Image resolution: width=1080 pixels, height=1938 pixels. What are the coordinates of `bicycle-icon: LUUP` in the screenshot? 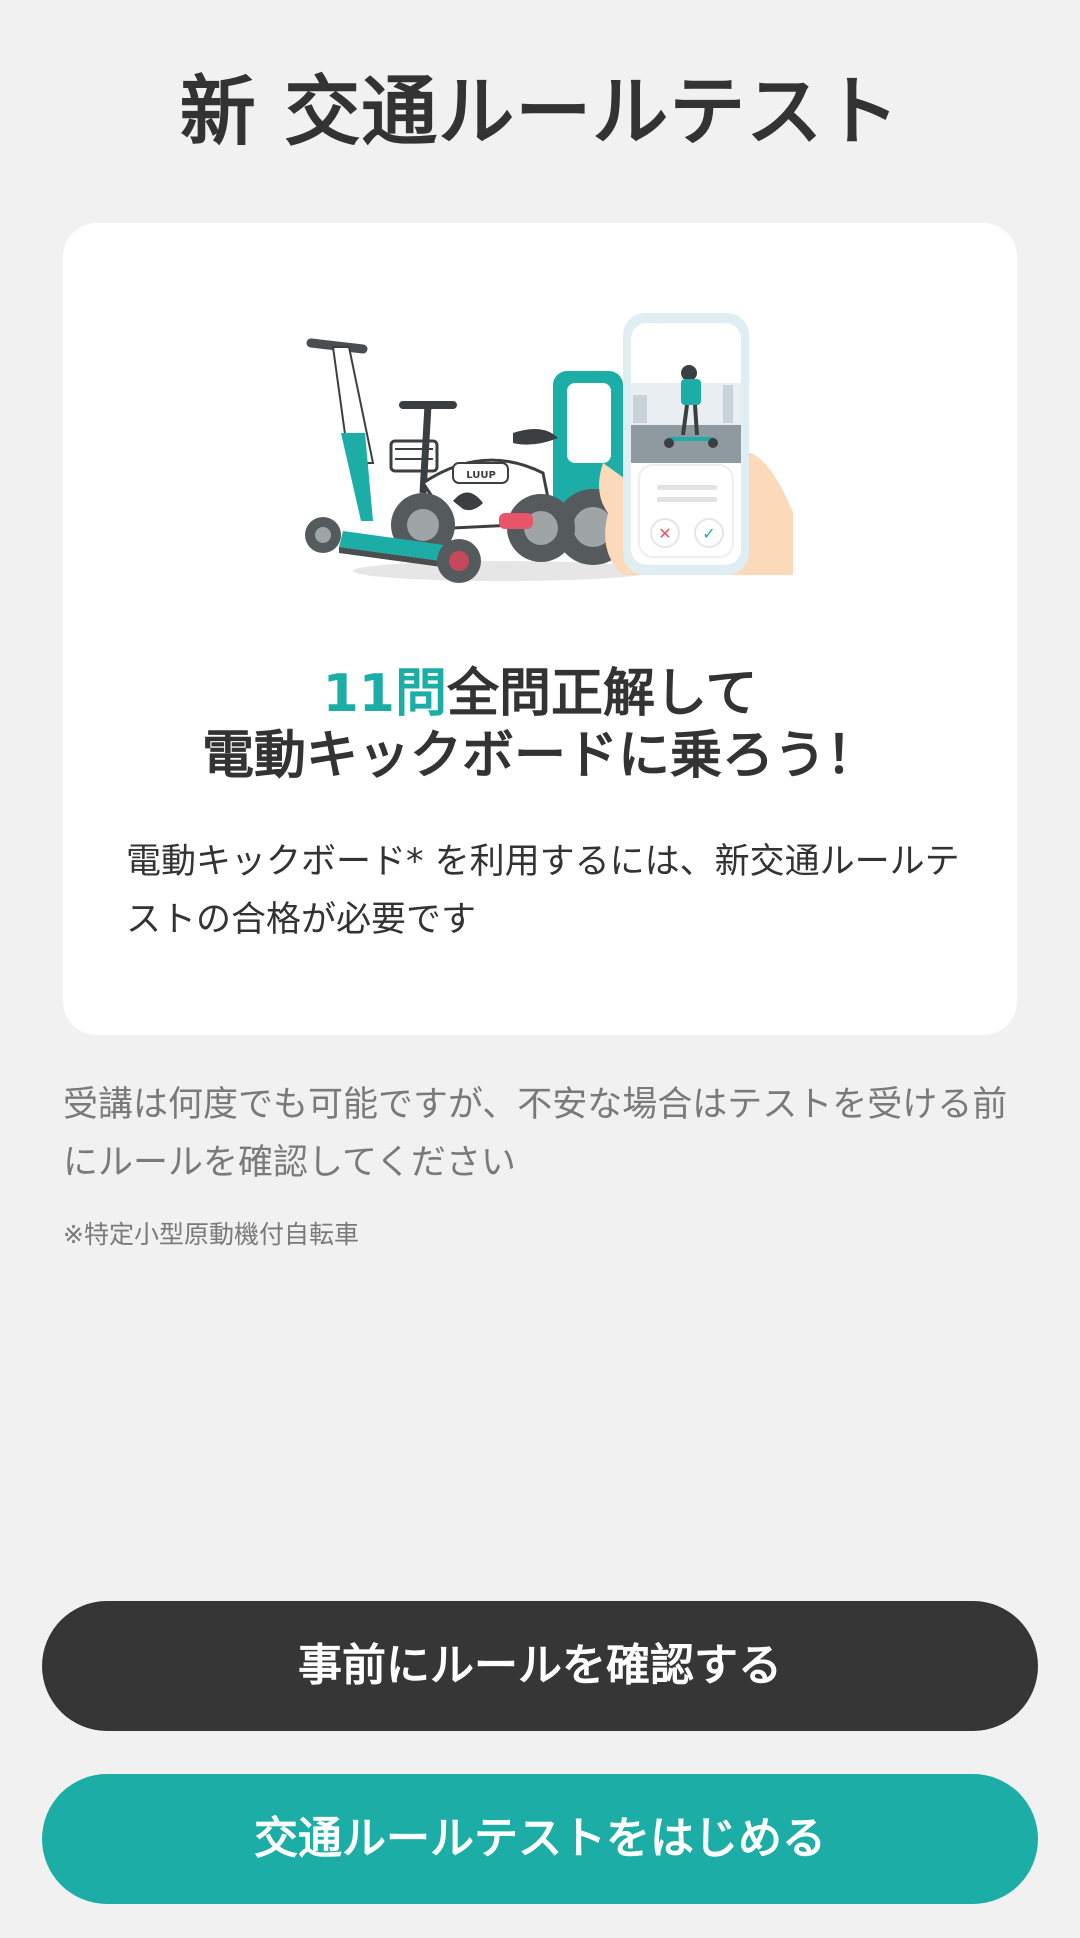 It's located at (482, 481).